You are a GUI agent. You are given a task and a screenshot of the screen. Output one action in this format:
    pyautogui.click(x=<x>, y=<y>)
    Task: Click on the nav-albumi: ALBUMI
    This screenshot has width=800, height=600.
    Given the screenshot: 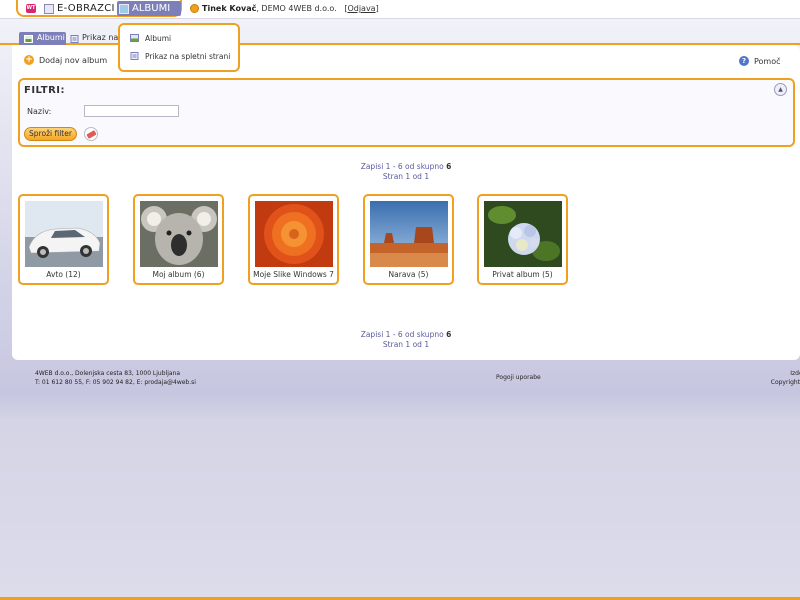 What is the action you would take?
    pyautogui.click(x=151, y=8)
    